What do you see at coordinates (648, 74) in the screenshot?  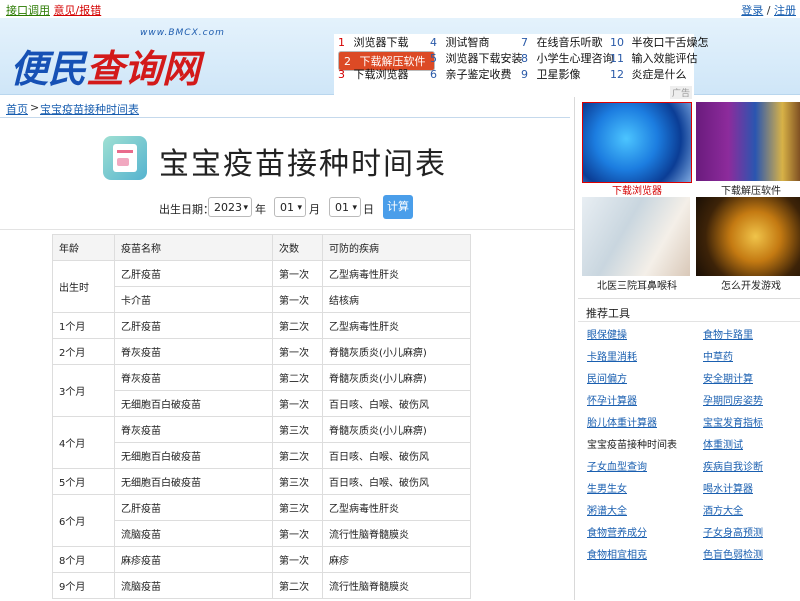 I see `hot-link-12: 12 炎症是什么` at bounding box center [648, 74].